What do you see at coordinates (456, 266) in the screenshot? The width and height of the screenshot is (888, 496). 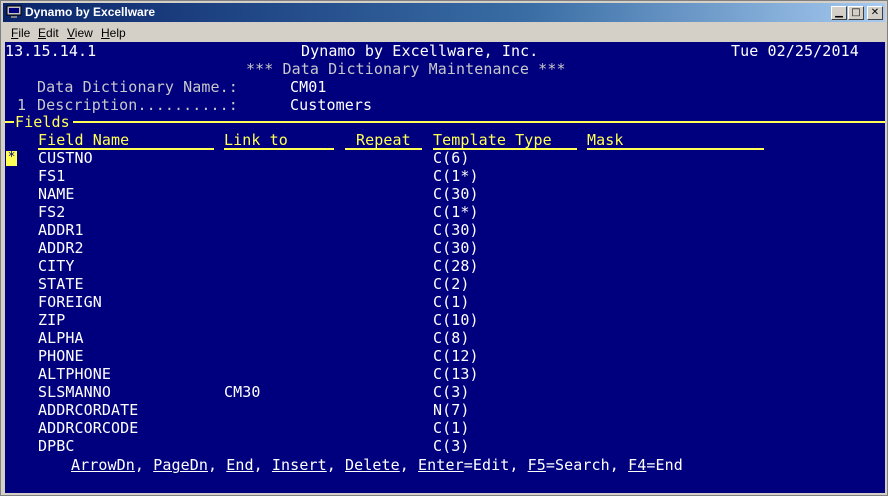 I see `template-type-cell: C(28)` at bounding box center [456, 266].